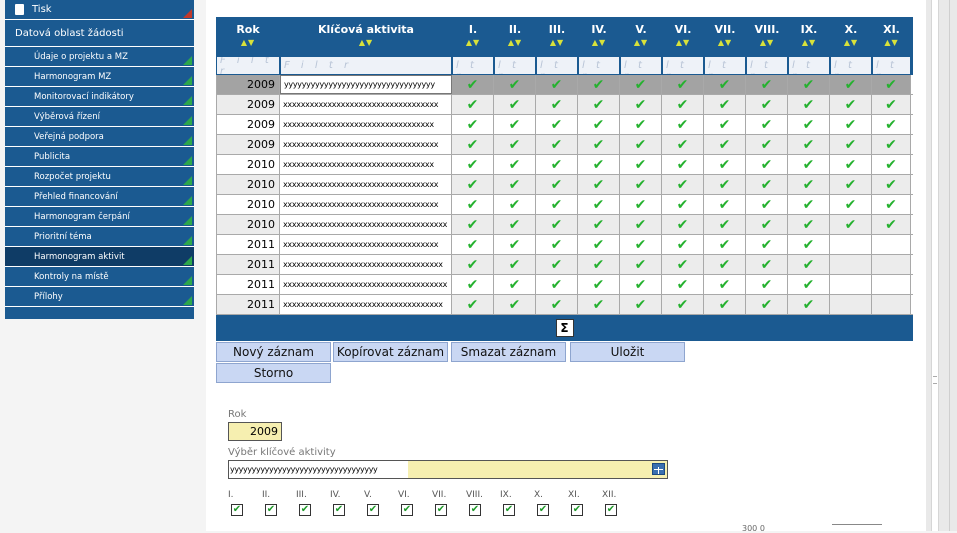 Image resolution: width=957 pixels, height=533 pixels. Describe the element at coordinates (99, 117) in the screenshot. I see `sidebar-item: Výběrová řízení` at that location.